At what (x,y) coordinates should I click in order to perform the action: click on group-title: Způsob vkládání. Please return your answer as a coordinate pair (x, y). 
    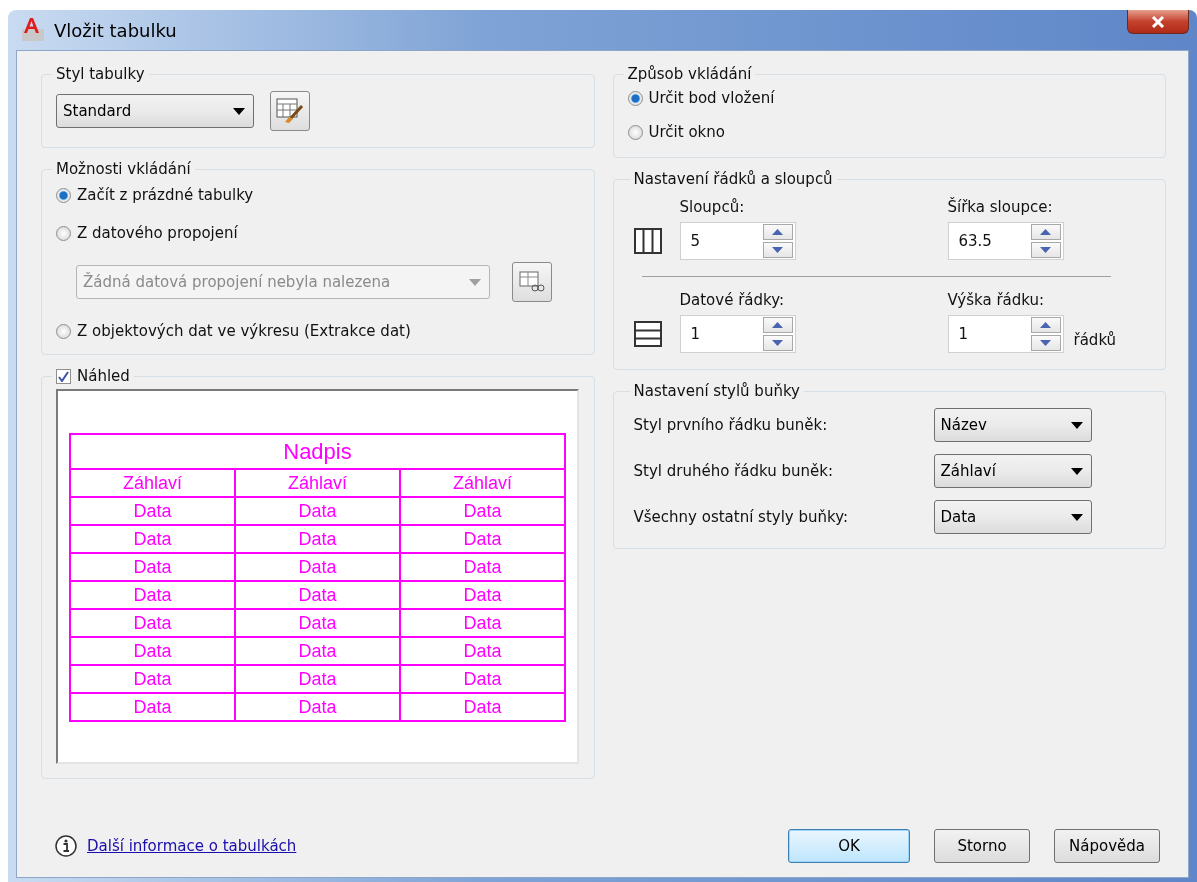
    Looking at the image, I should click on (689, 74).